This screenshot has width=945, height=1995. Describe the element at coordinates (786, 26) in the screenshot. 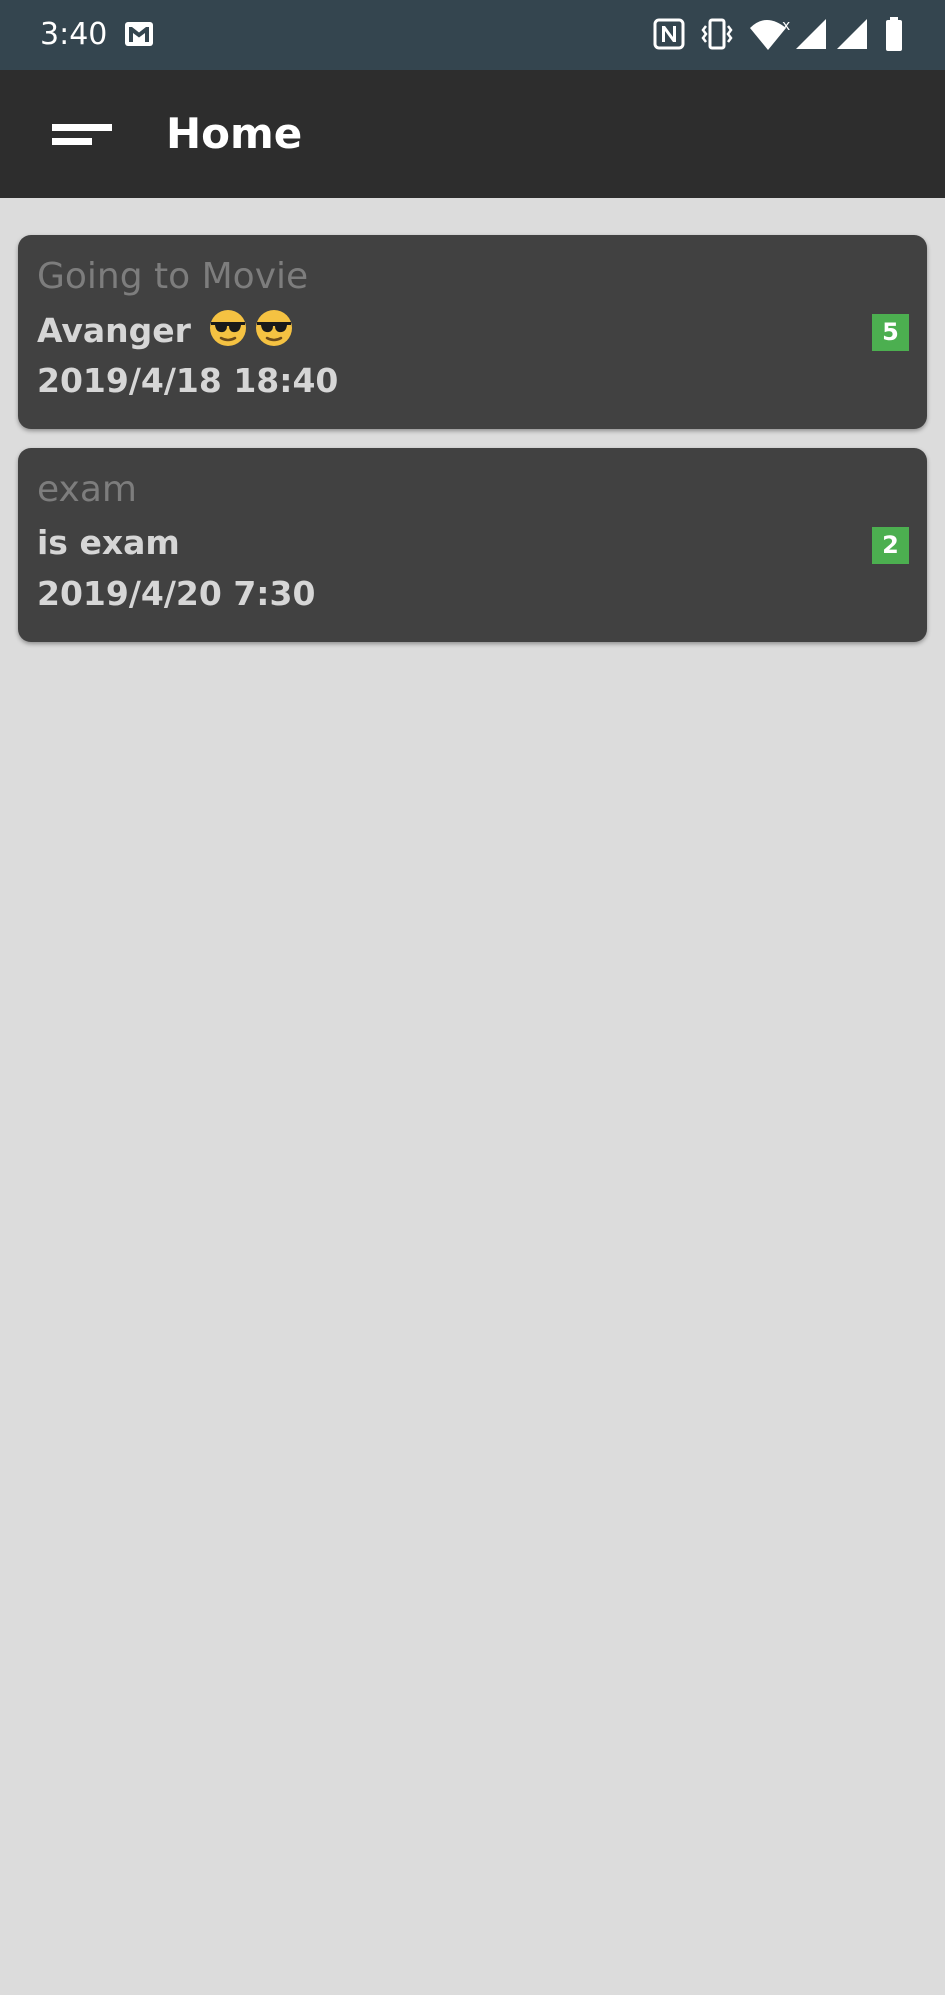

I see `svg-text: x` at that location.